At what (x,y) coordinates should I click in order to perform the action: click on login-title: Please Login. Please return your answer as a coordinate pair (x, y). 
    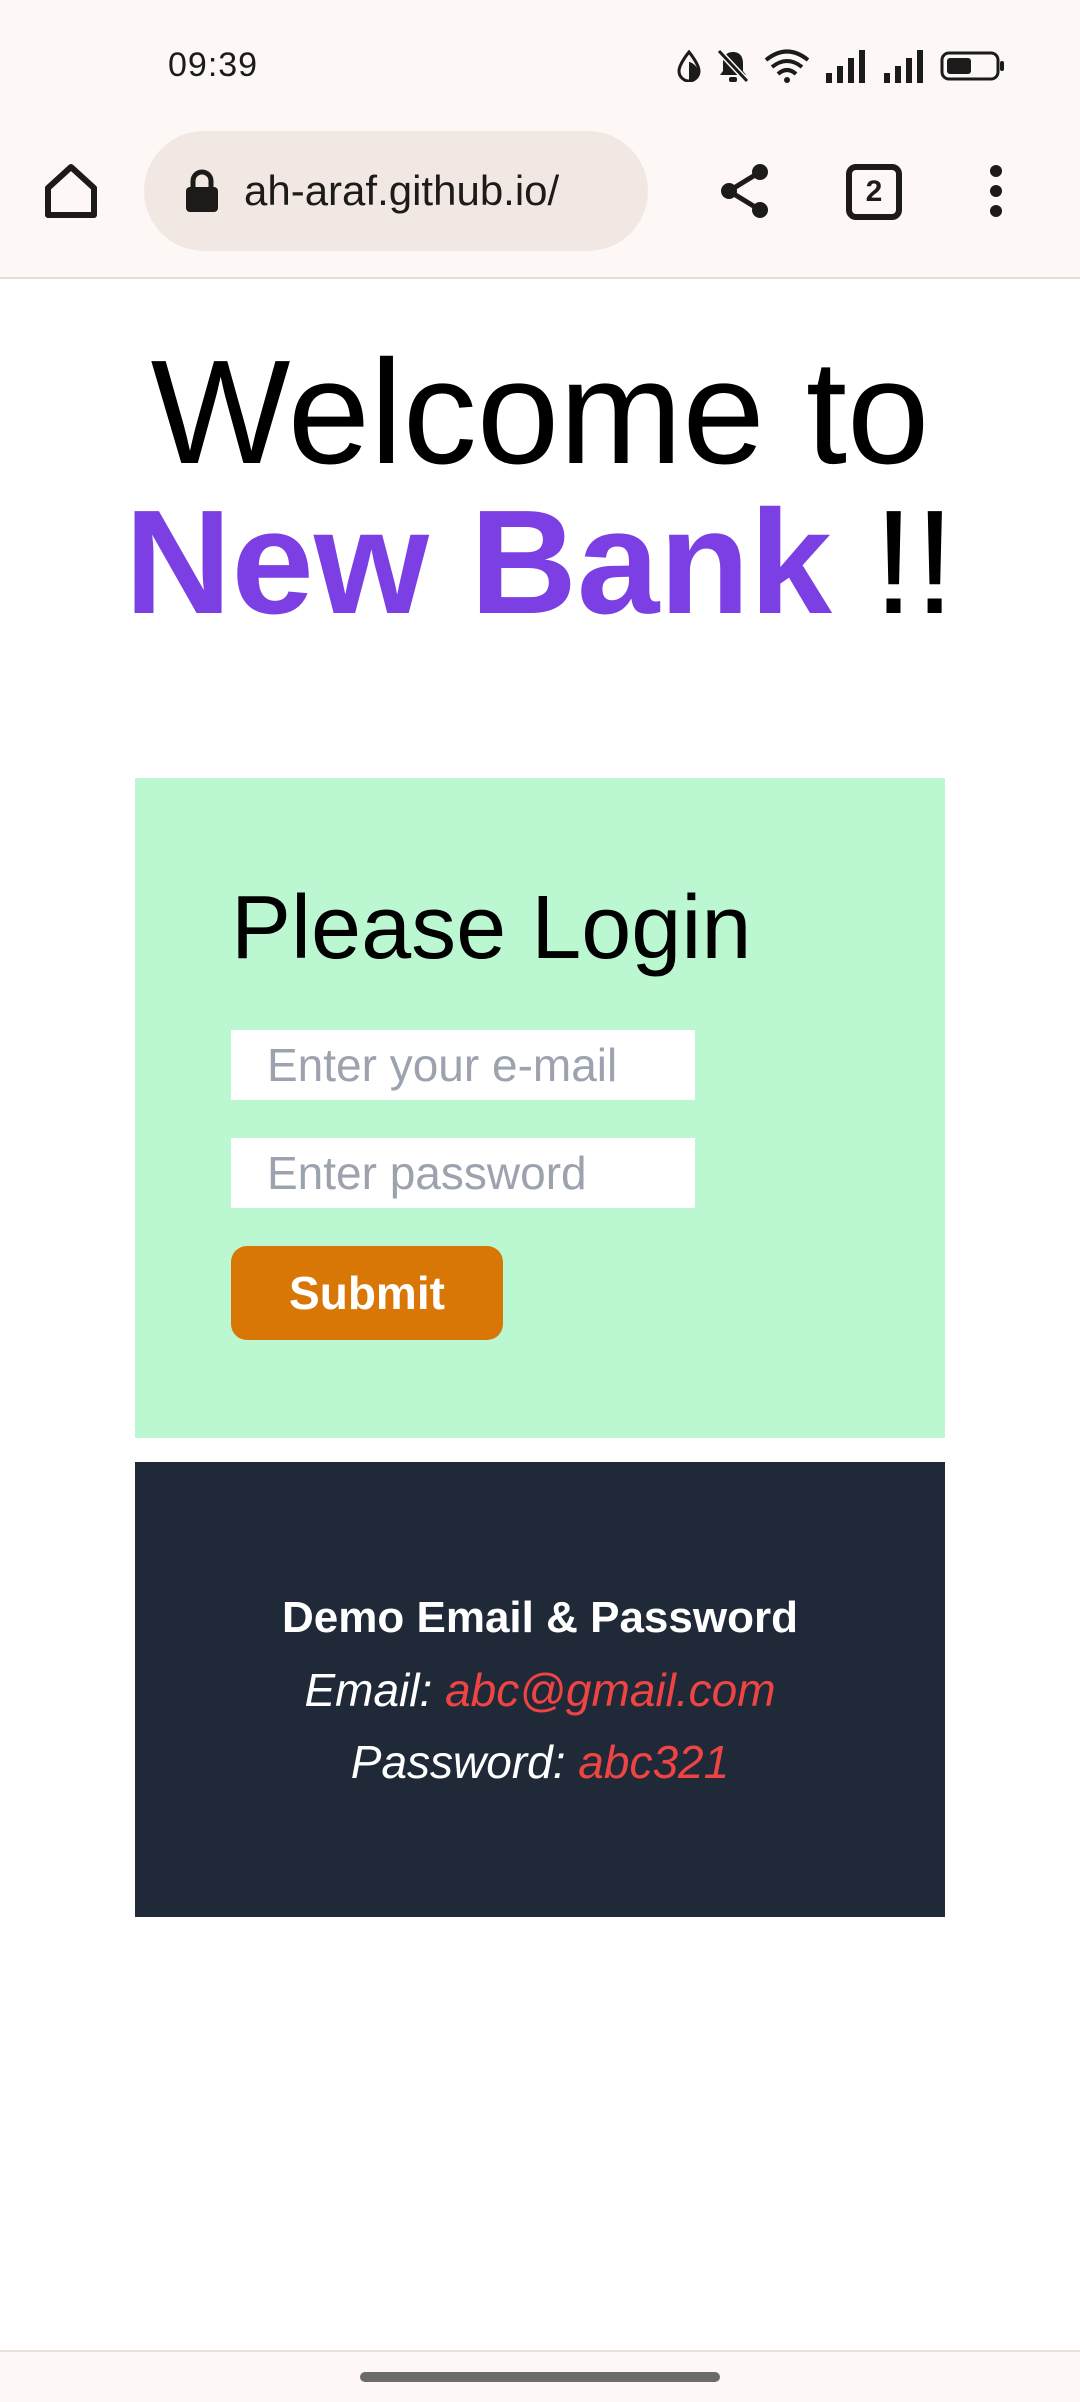
    Looking at the image, I should click on (491, 928).